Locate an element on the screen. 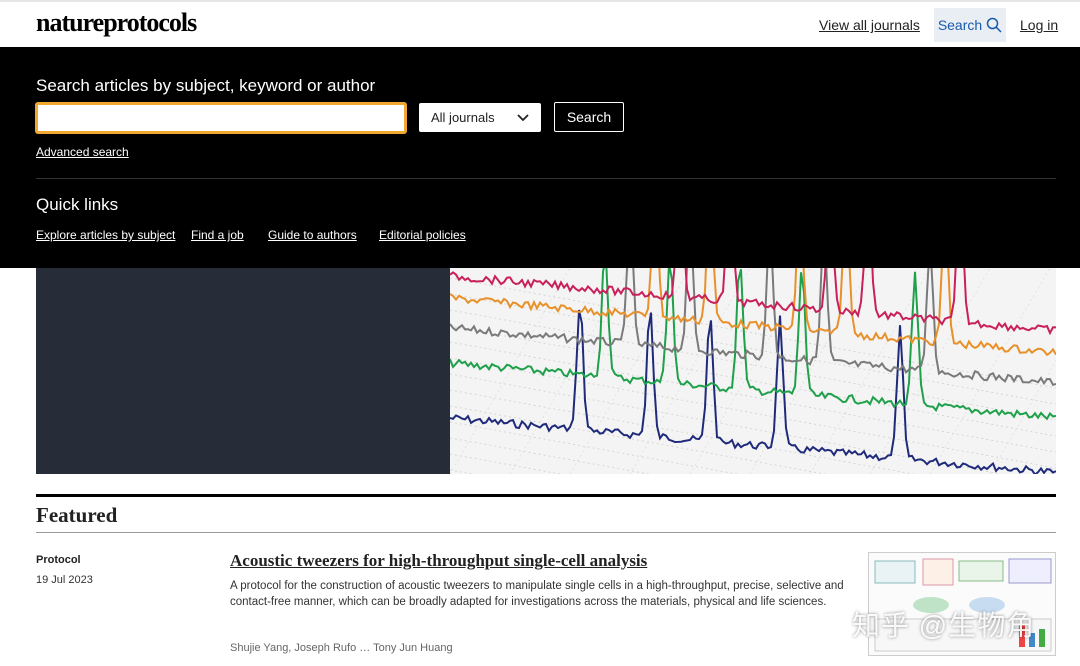 The image size is (1080, 666). watermark-text: 知乎 @生物角 is located at coordinates (944, 625).